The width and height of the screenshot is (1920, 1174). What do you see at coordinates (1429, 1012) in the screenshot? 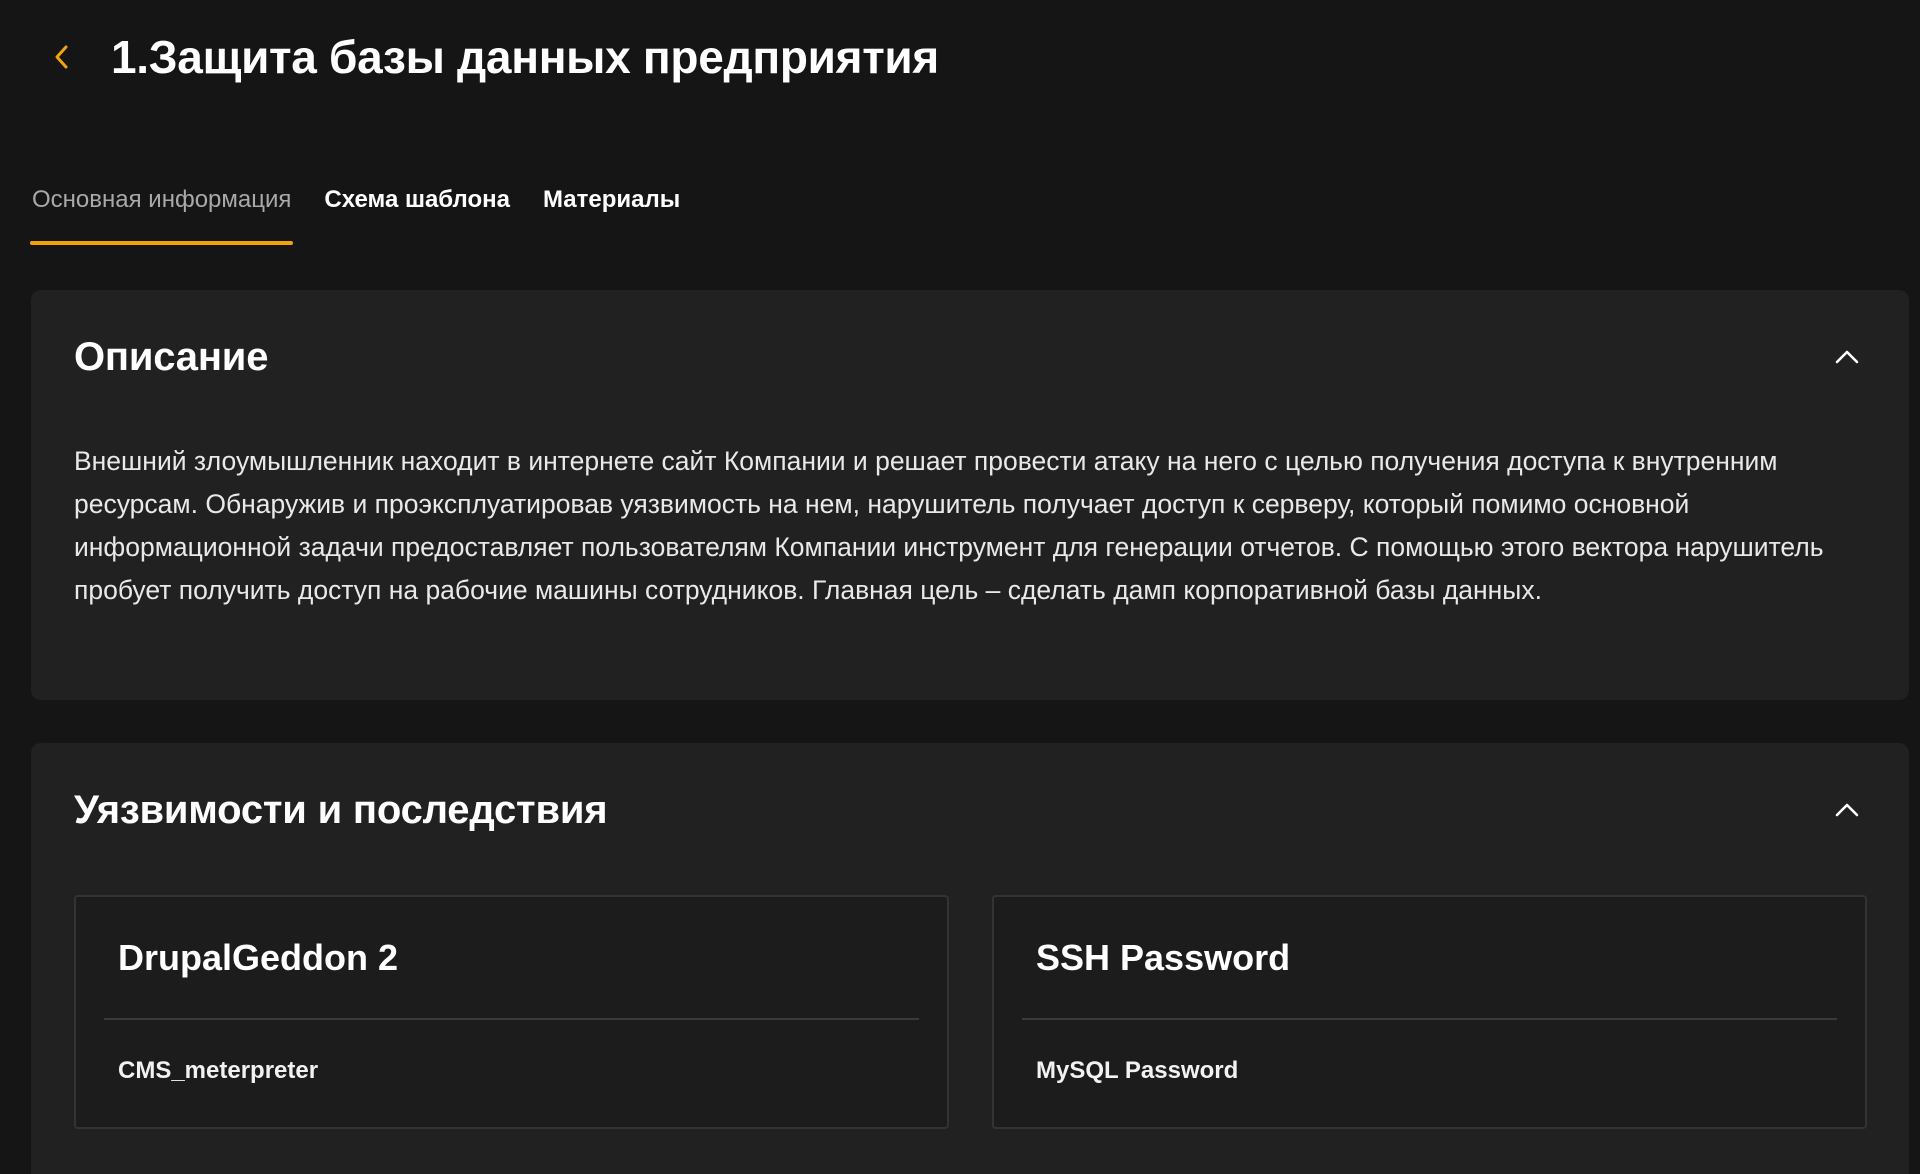
I see `vulnerability-item-ssh-password: SSH Password MySQL Password` at bounding box center [1429, 1012].